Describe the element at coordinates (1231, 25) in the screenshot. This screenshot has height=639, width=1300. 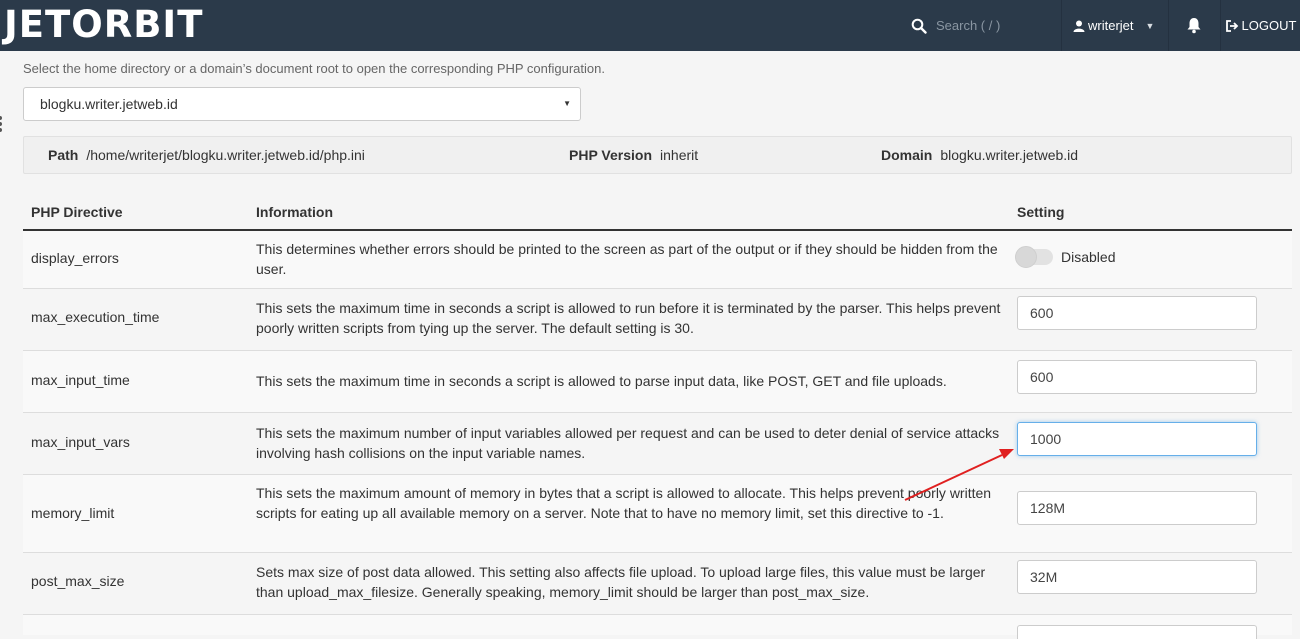
I see `logout-icon` at that location.